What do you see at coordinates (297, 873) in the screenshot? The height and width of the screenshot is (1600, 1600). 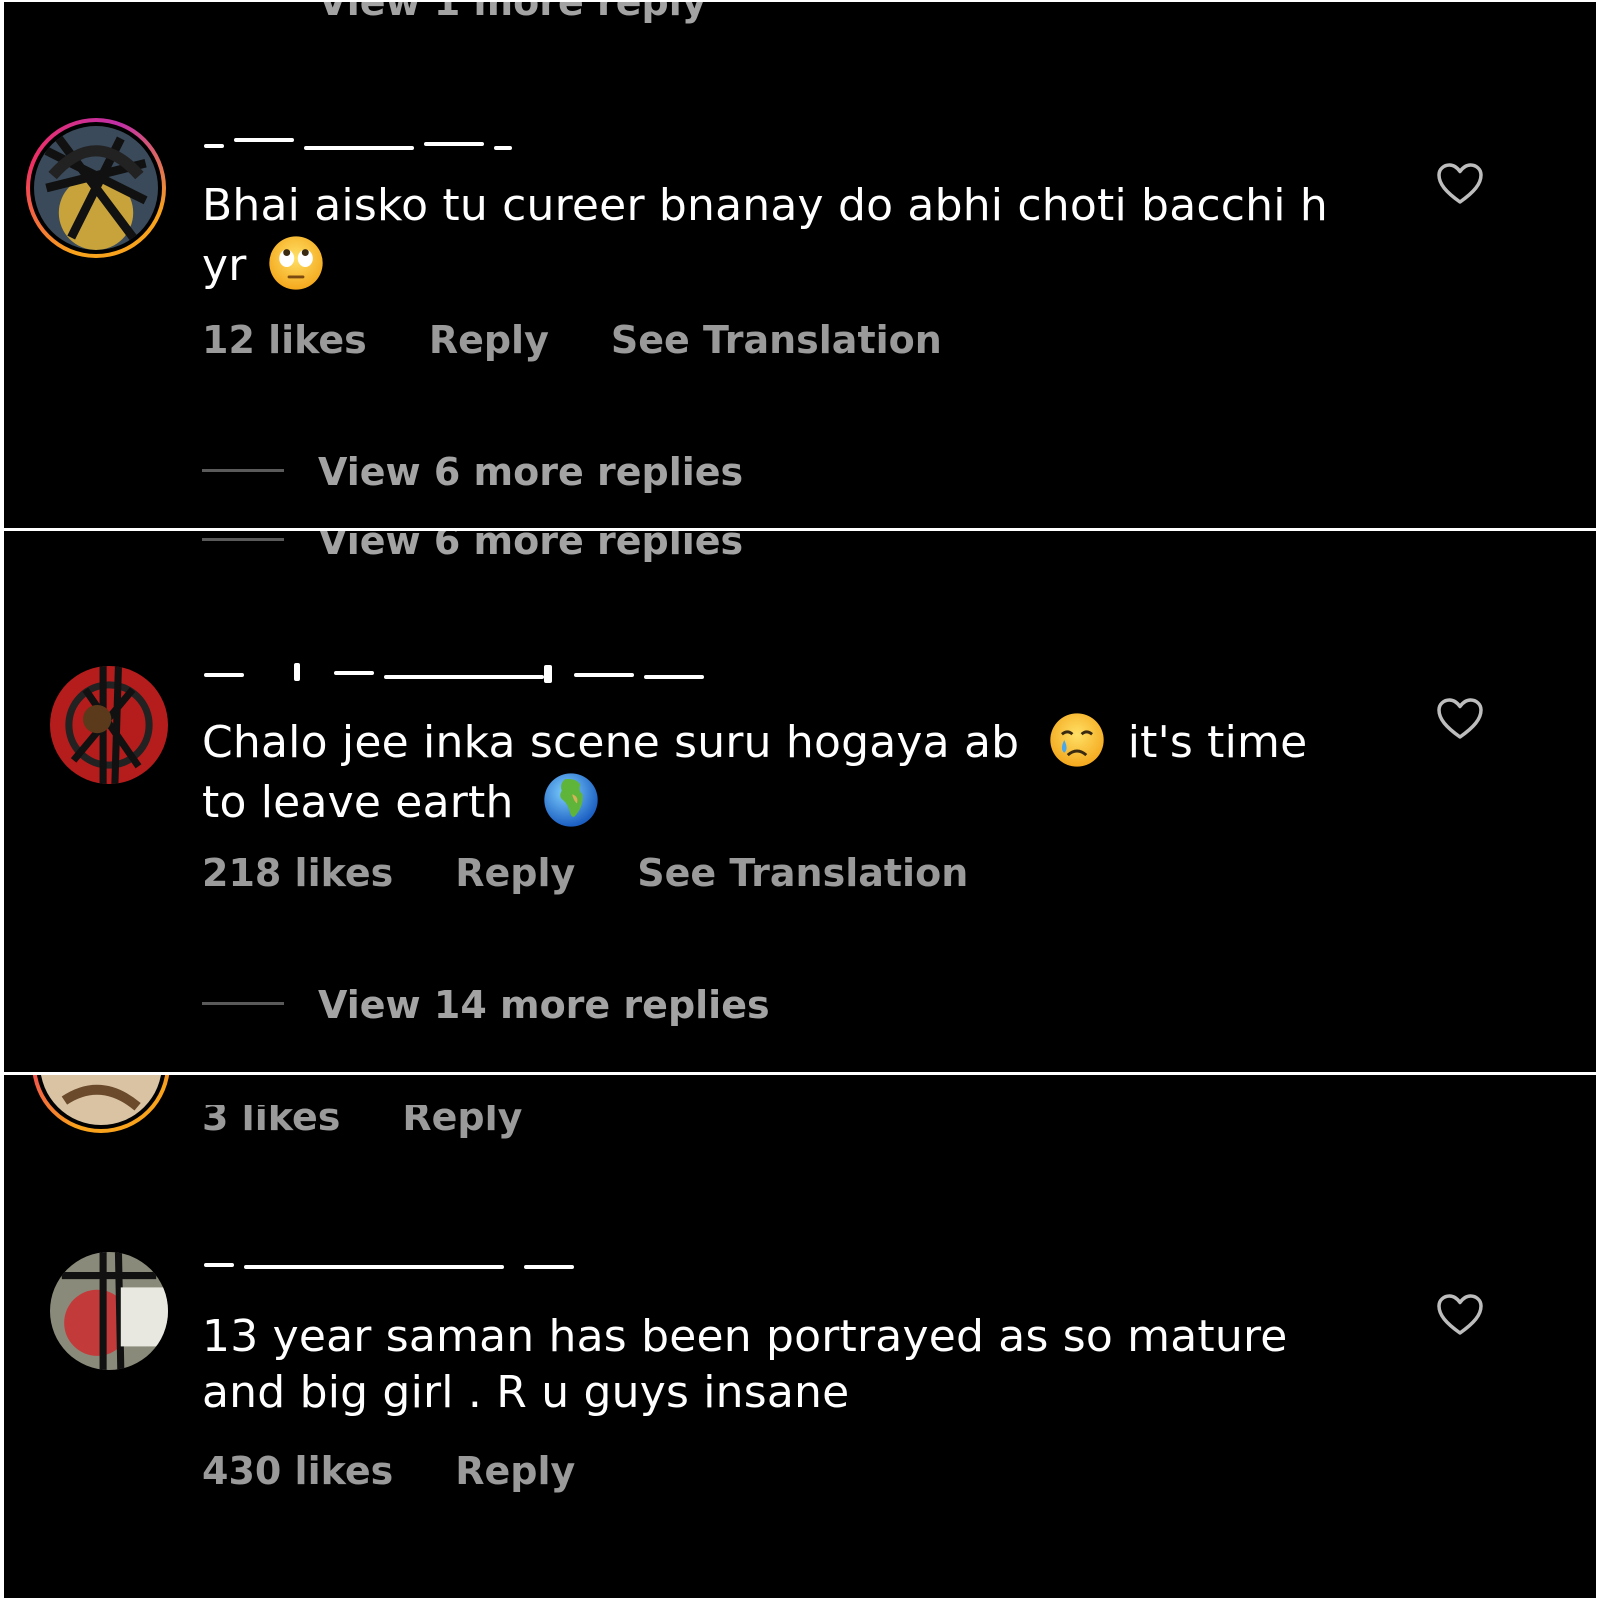 I see `likes-count: 218 likes` at bounding box center [297, 873].